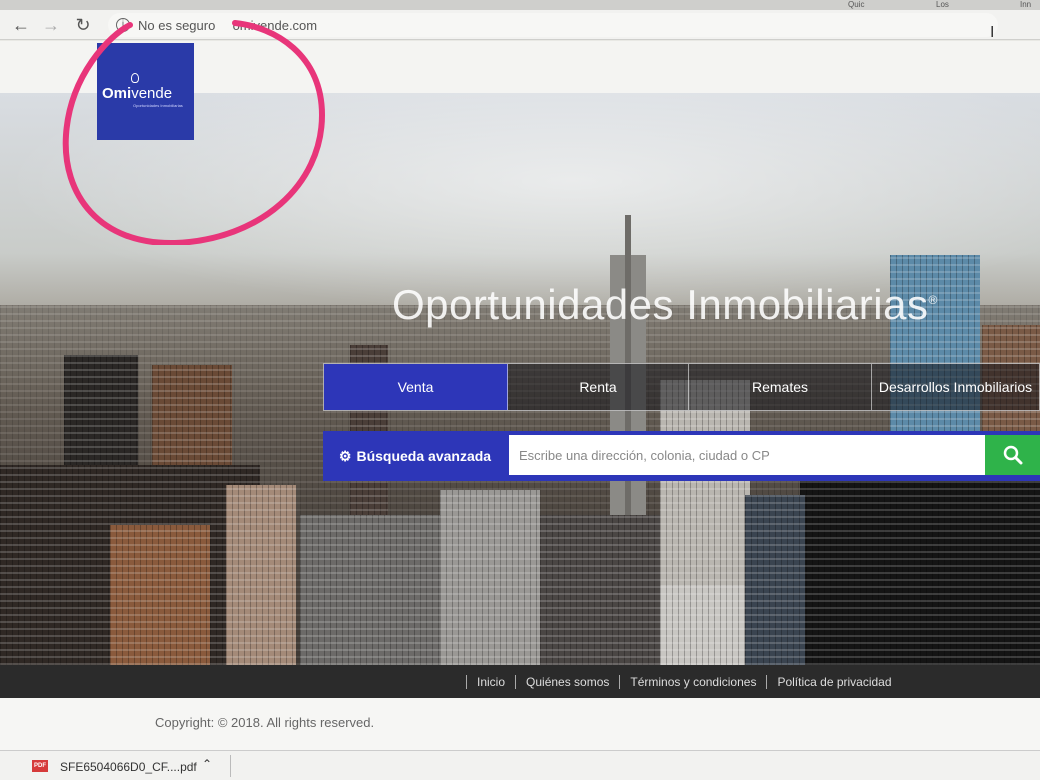 This screenshot has height=780, width=1040. Describe the element at coordinates (942, 4) in the screenshot. I see `browser-tab: Los` at that location.